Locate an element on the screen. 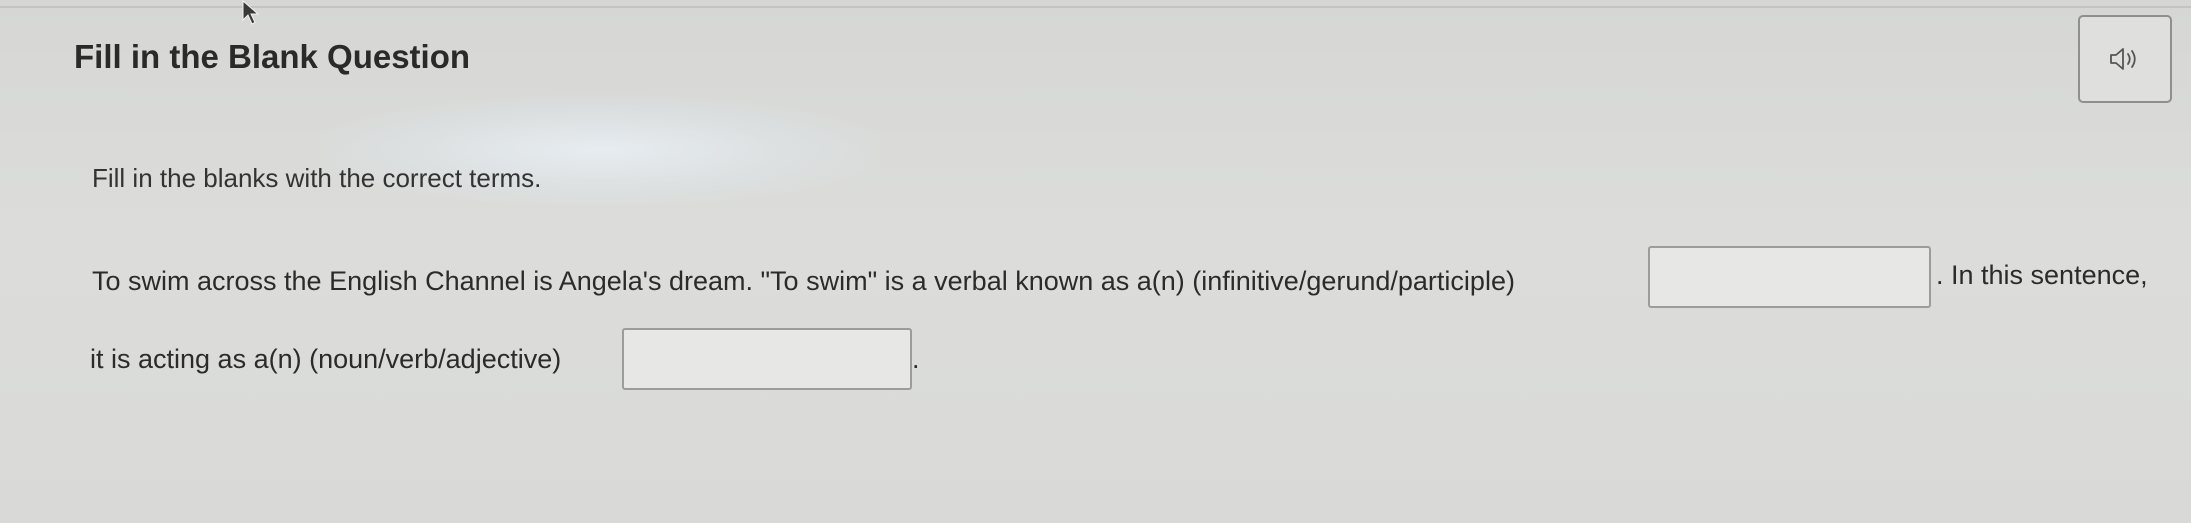 The height and width of the screenshot is (523, 2191). blank-input-verbal-type is located at coordinates (1789, 277).